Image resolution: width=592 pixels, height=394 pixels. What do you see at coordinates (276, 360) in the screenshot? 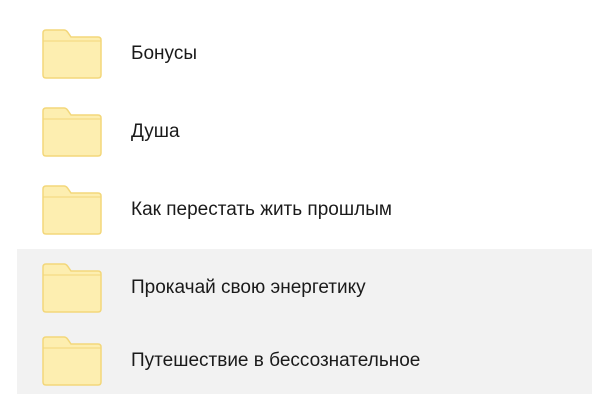
I see `folder-name: Путешествие в бессознательное` at bounding box center [276, 360].